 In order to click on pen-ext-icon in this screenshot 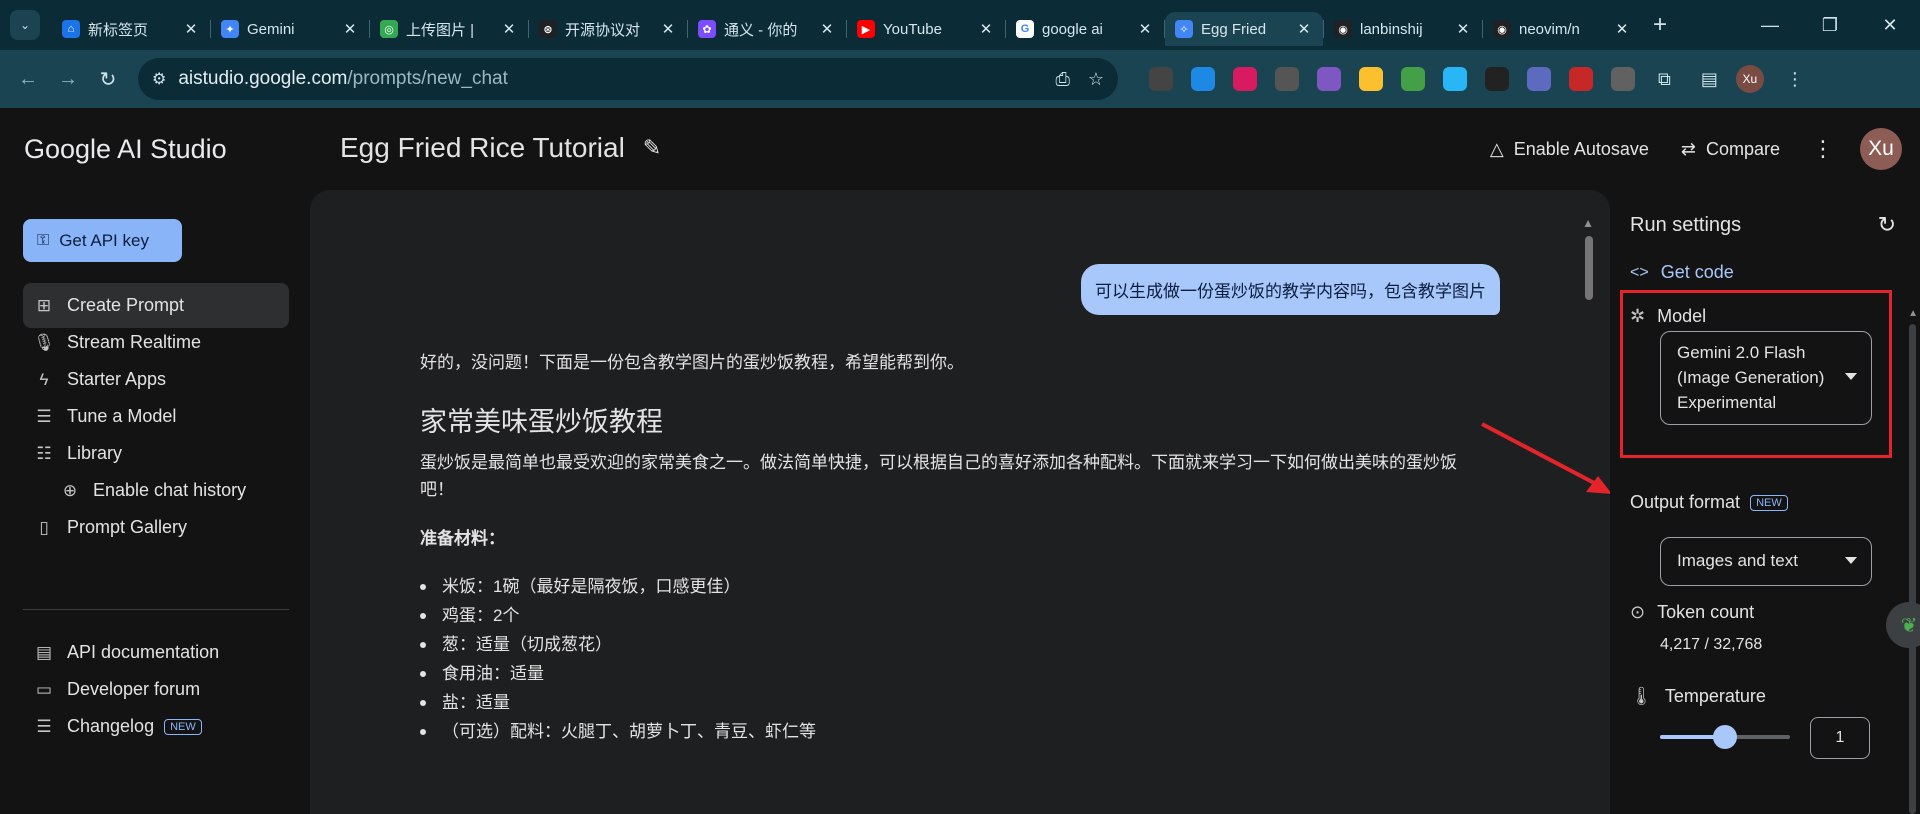, I will do `click(1455, 79)`.